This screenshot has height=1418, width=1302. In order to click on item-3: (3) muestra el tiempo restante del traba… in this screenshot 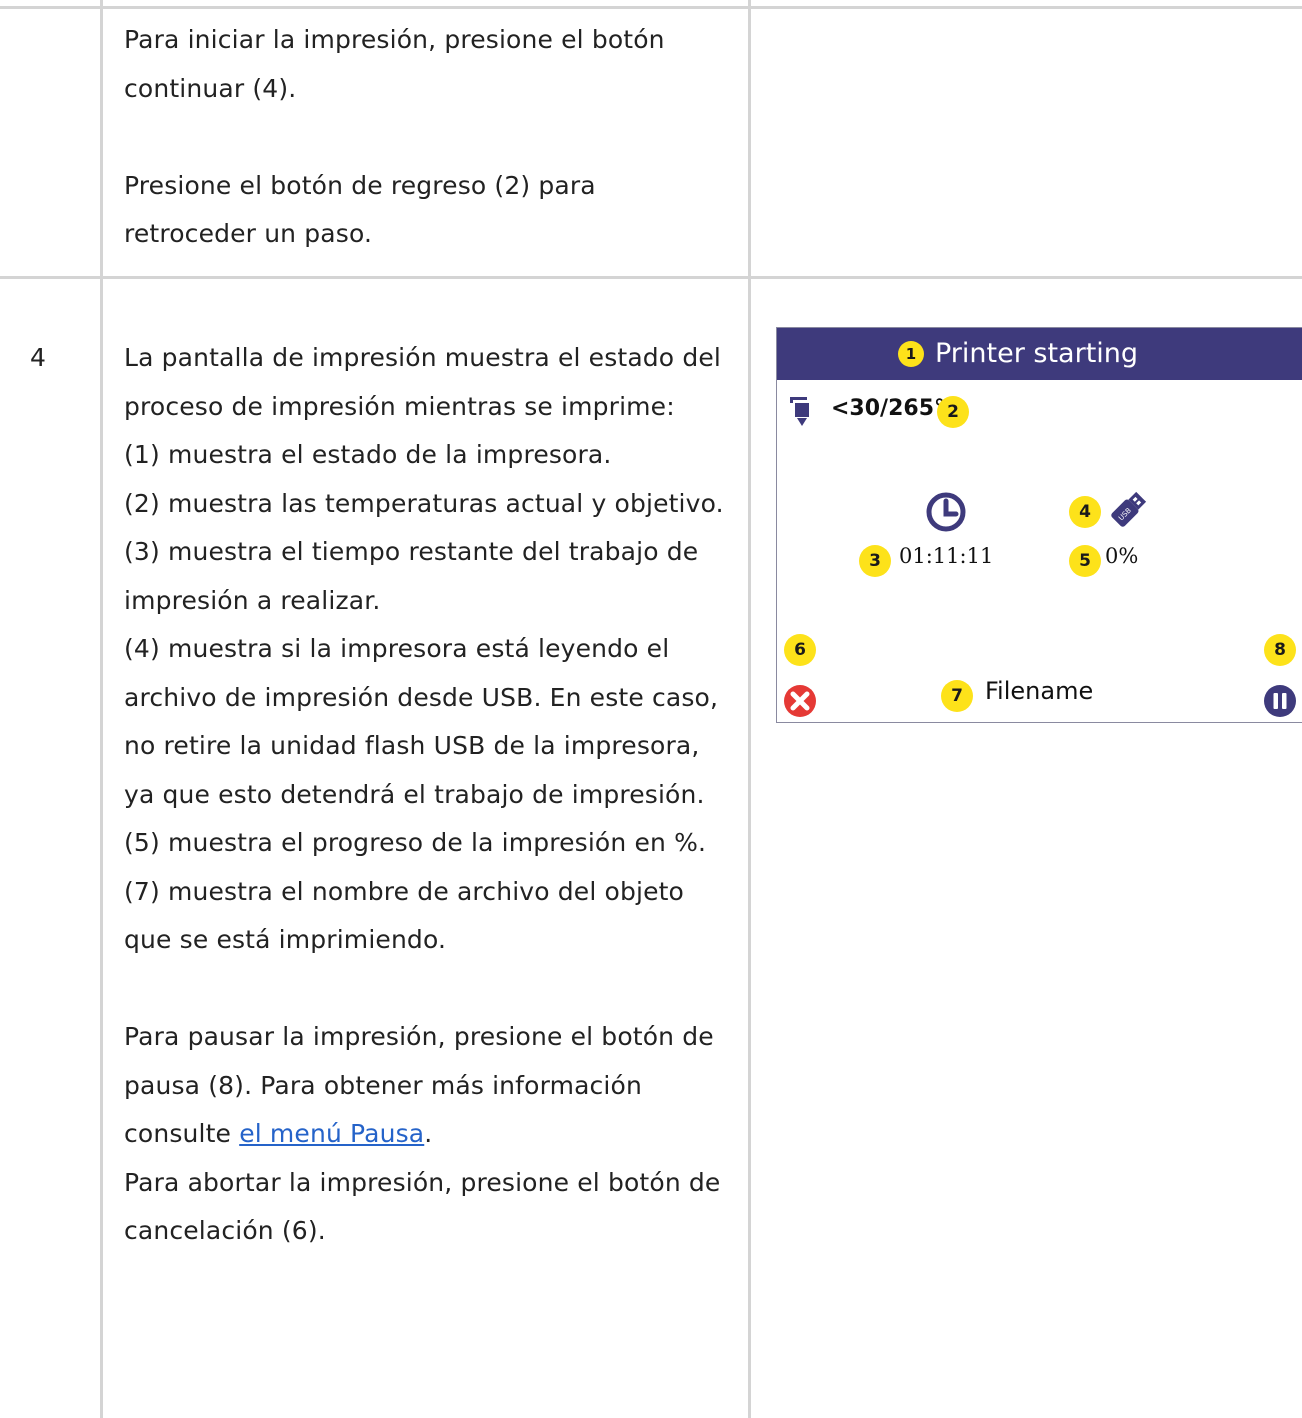, I will do `click(411, 576)`.